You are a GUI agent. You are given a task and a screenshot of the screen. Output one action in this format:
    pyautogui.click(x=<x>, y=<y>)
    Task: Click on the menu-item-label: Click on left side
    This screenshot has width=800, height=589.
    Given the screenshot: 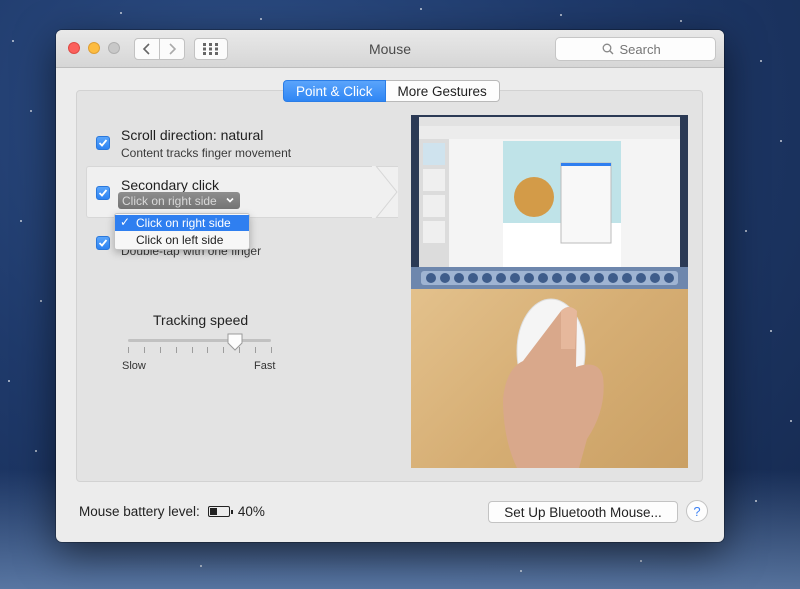 What is the action you would take?
    pyautogui.click(x=180, y=240)
    